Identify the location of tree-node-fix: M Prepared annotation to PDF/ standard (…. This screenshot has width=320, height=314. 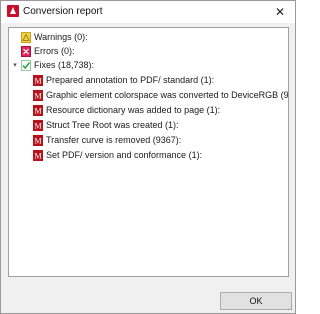
(123, 80).